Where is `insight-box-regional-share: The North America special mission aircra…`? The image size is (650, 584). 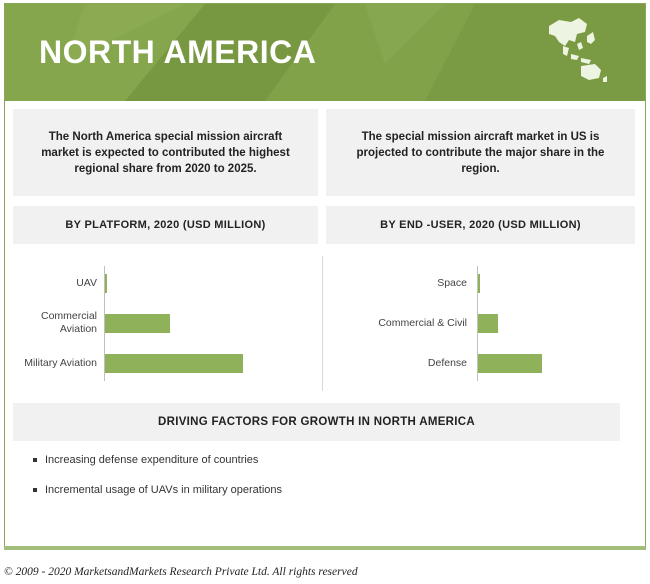
insight-box-regional-share: The North America special mission aircra… is located at coordinates (165, 152).